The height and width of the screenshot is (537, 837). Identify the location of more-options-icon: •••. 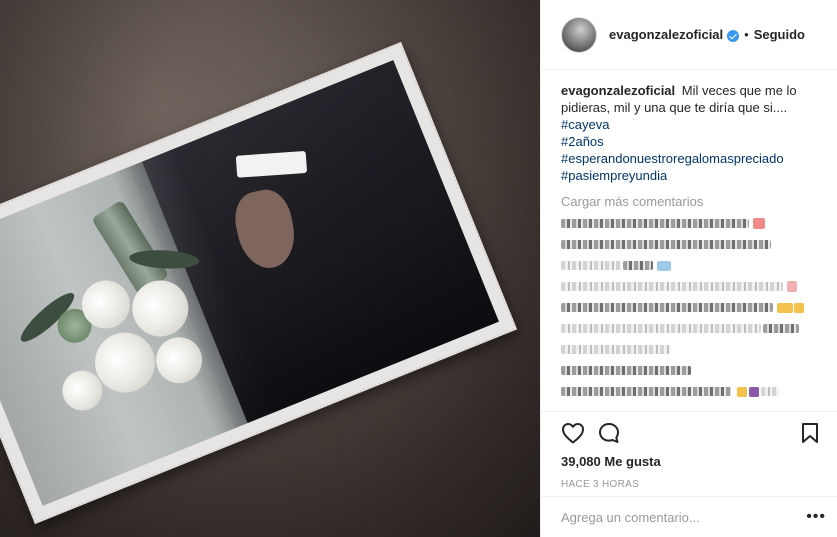
(816, 517).